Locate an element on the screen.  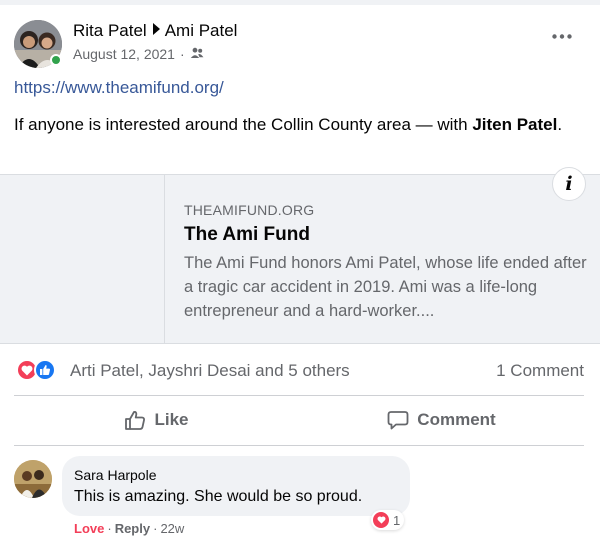
link-preview-image is located at coordinates (82, 259).